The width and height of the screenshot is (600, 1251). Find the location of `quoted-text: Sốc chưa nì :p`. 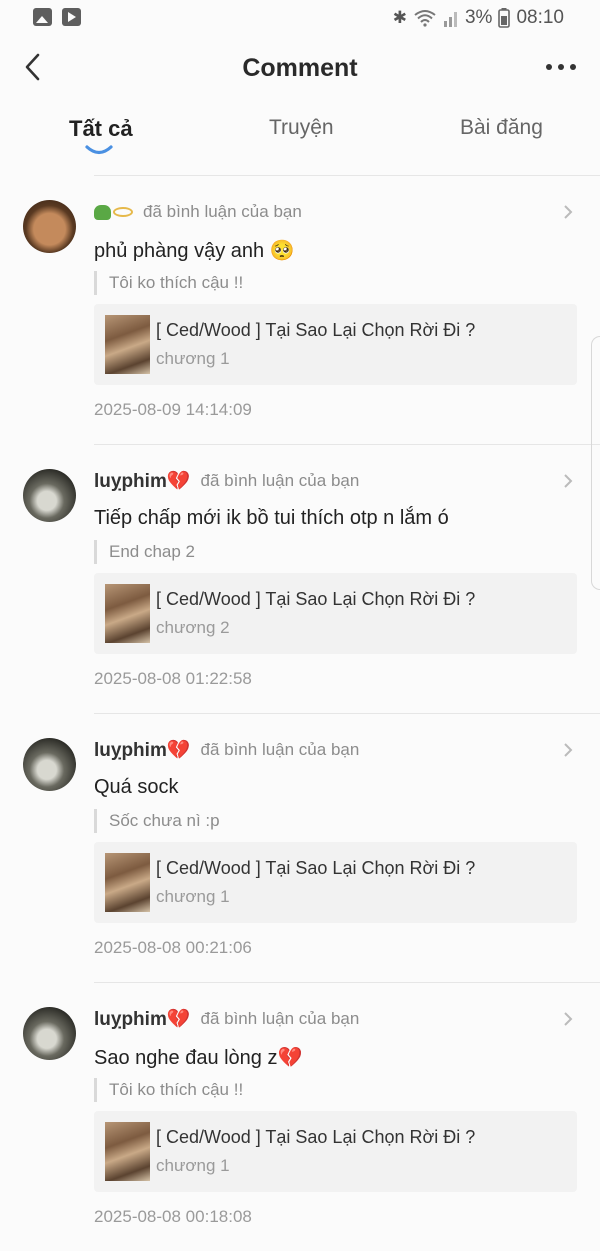

quoted-text: Sốc chưa nì :p is located at coordinates (157, 821).